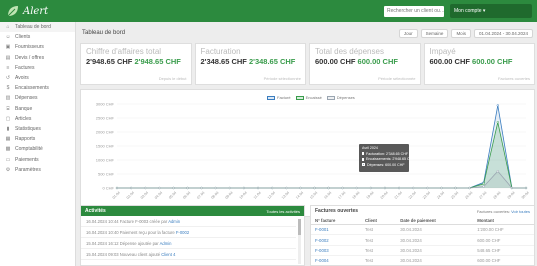  Describe the element at coordinates (363, 154) in the screenshot. I see `tooltip-swatch` at that location.